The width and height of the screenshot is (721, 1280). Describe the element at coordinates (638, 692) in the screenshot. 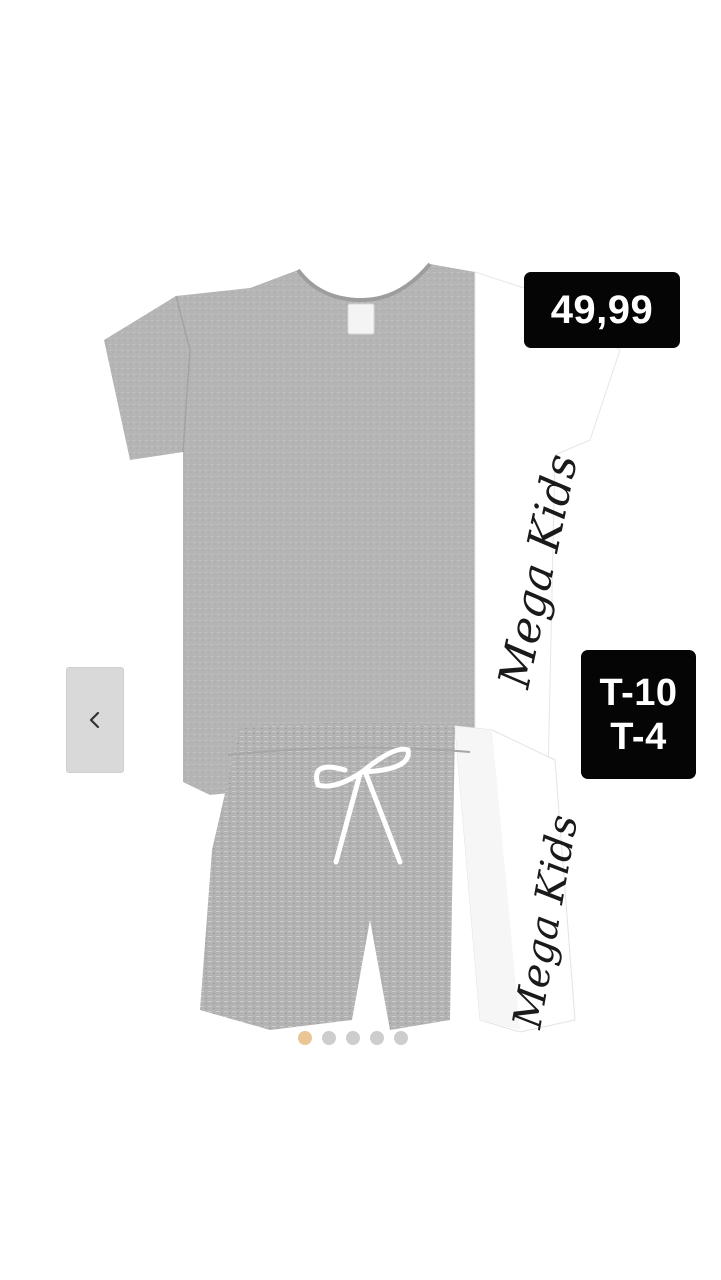

I see `size-option: T-10` at that location.